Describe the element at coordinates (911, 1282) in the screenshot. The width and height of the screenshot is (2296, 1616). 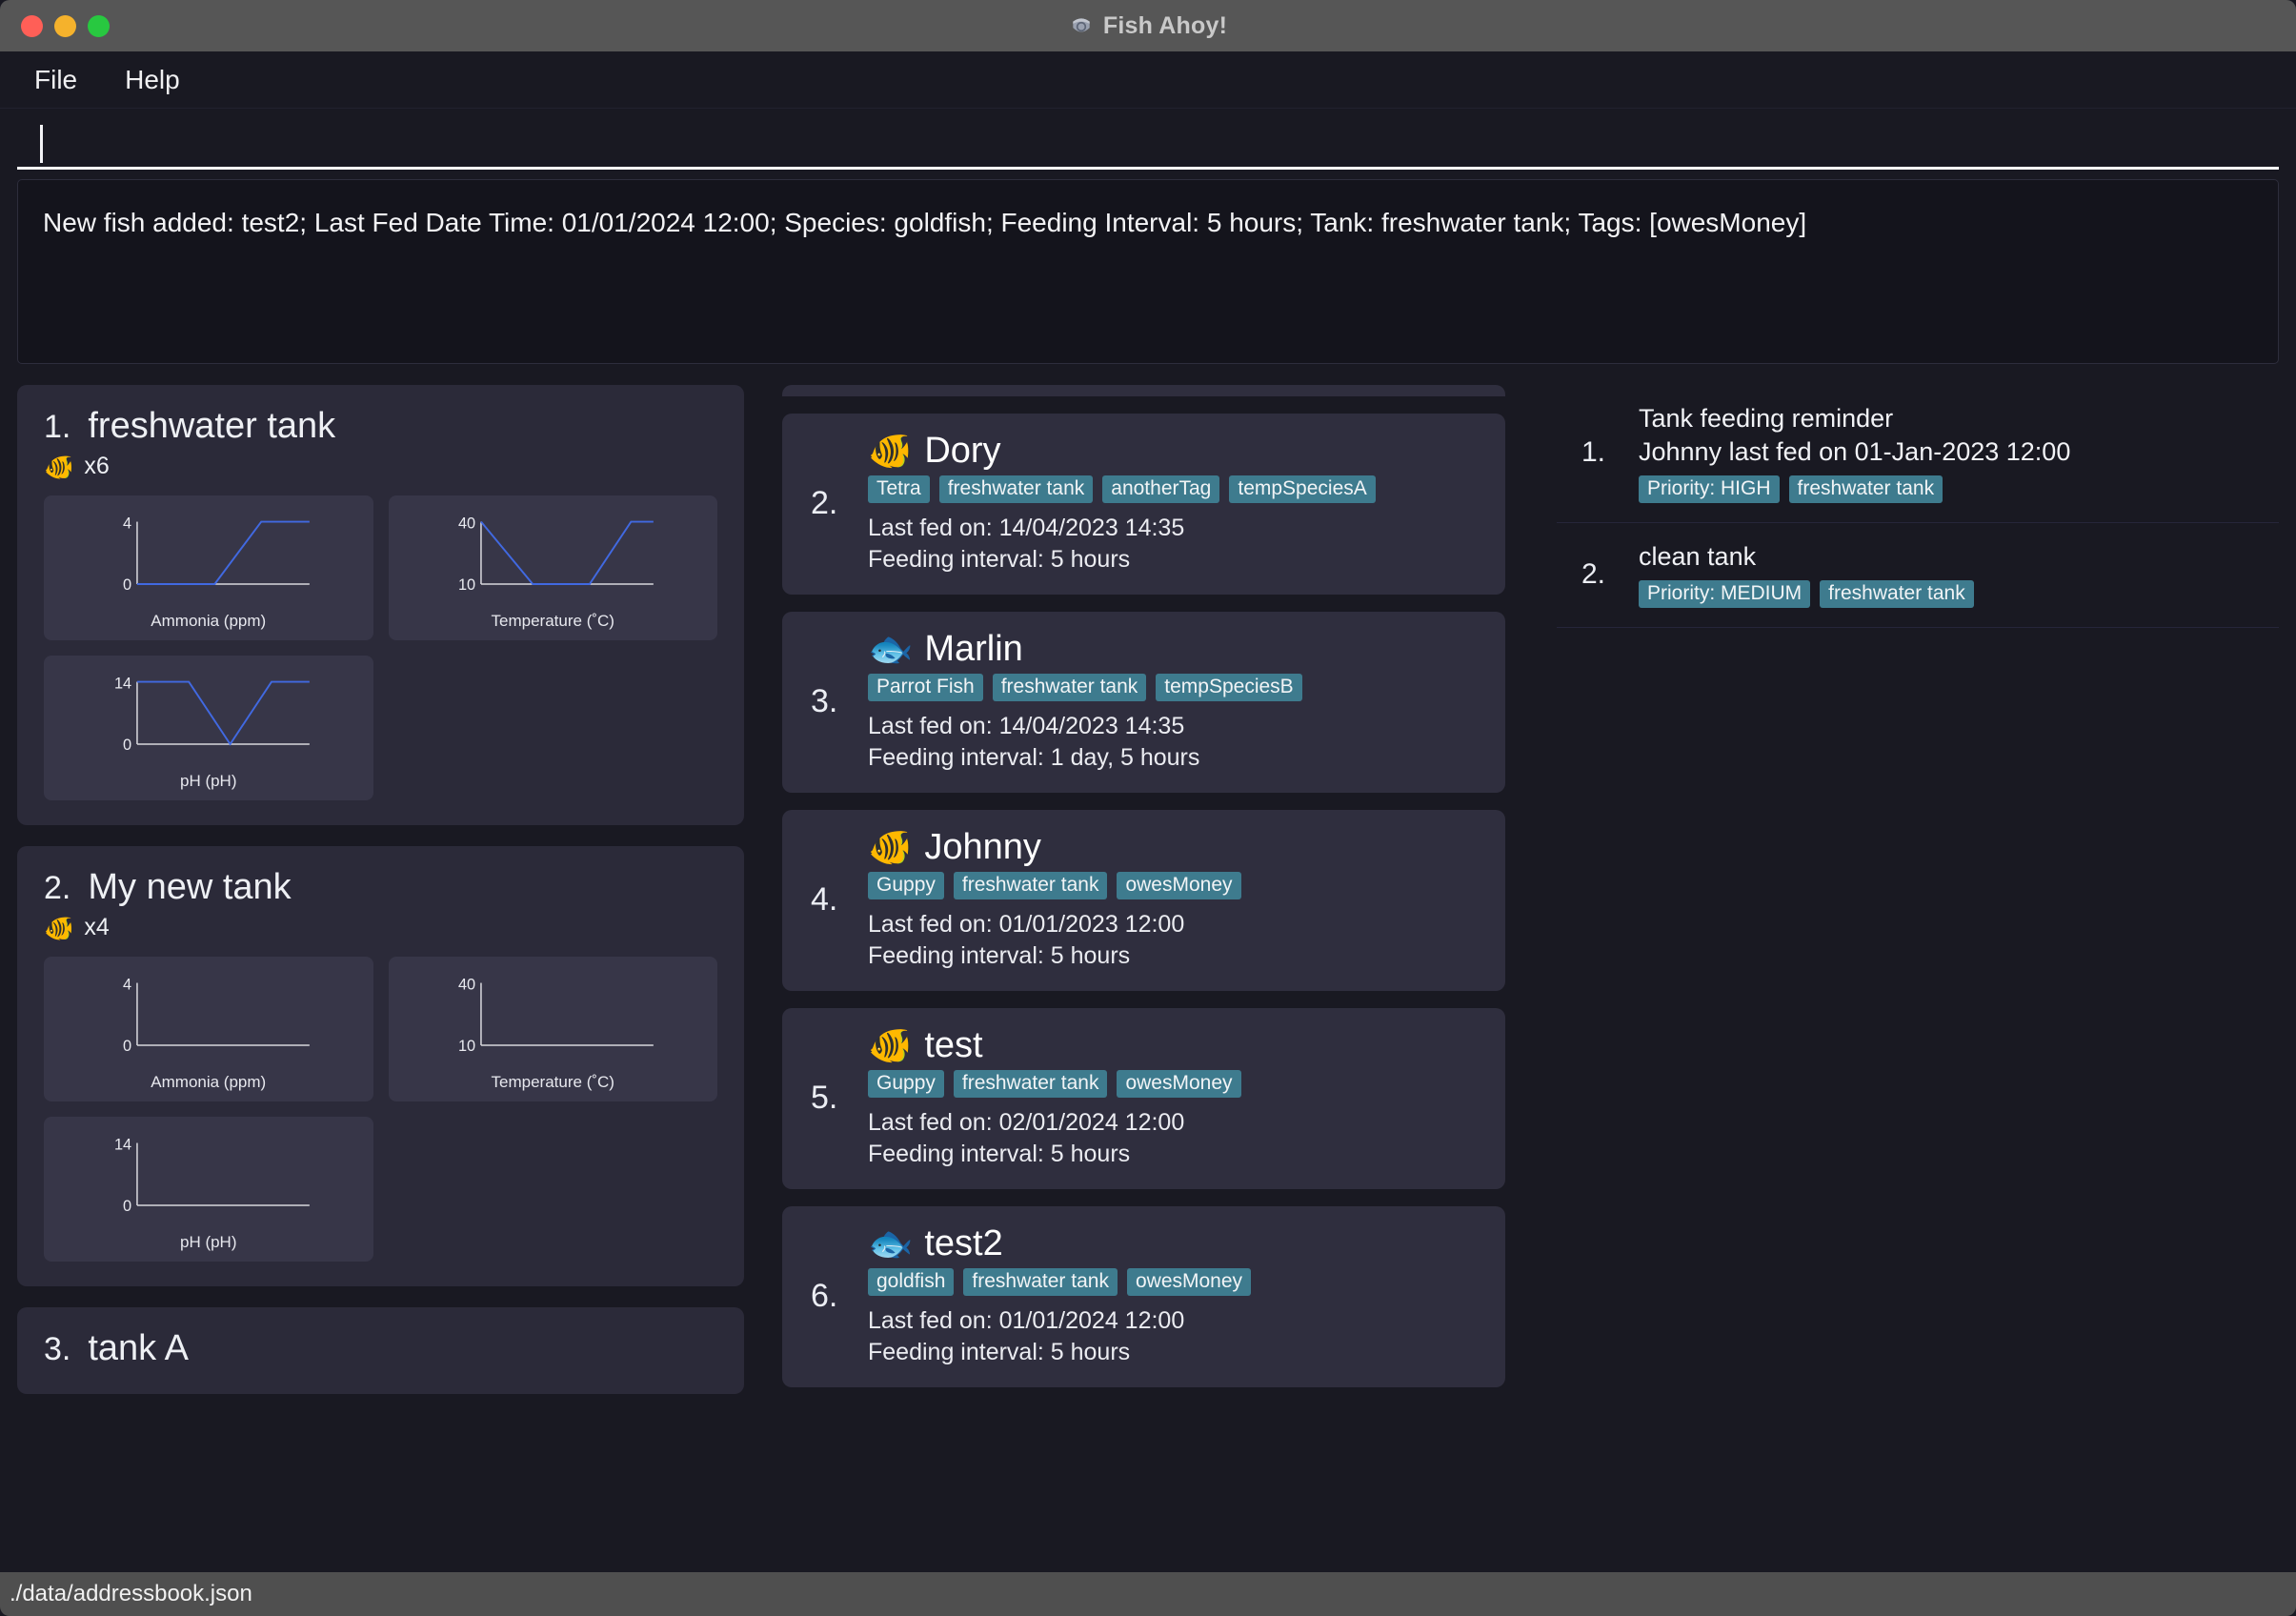
I see `tag-chip: goldfish` at that location.